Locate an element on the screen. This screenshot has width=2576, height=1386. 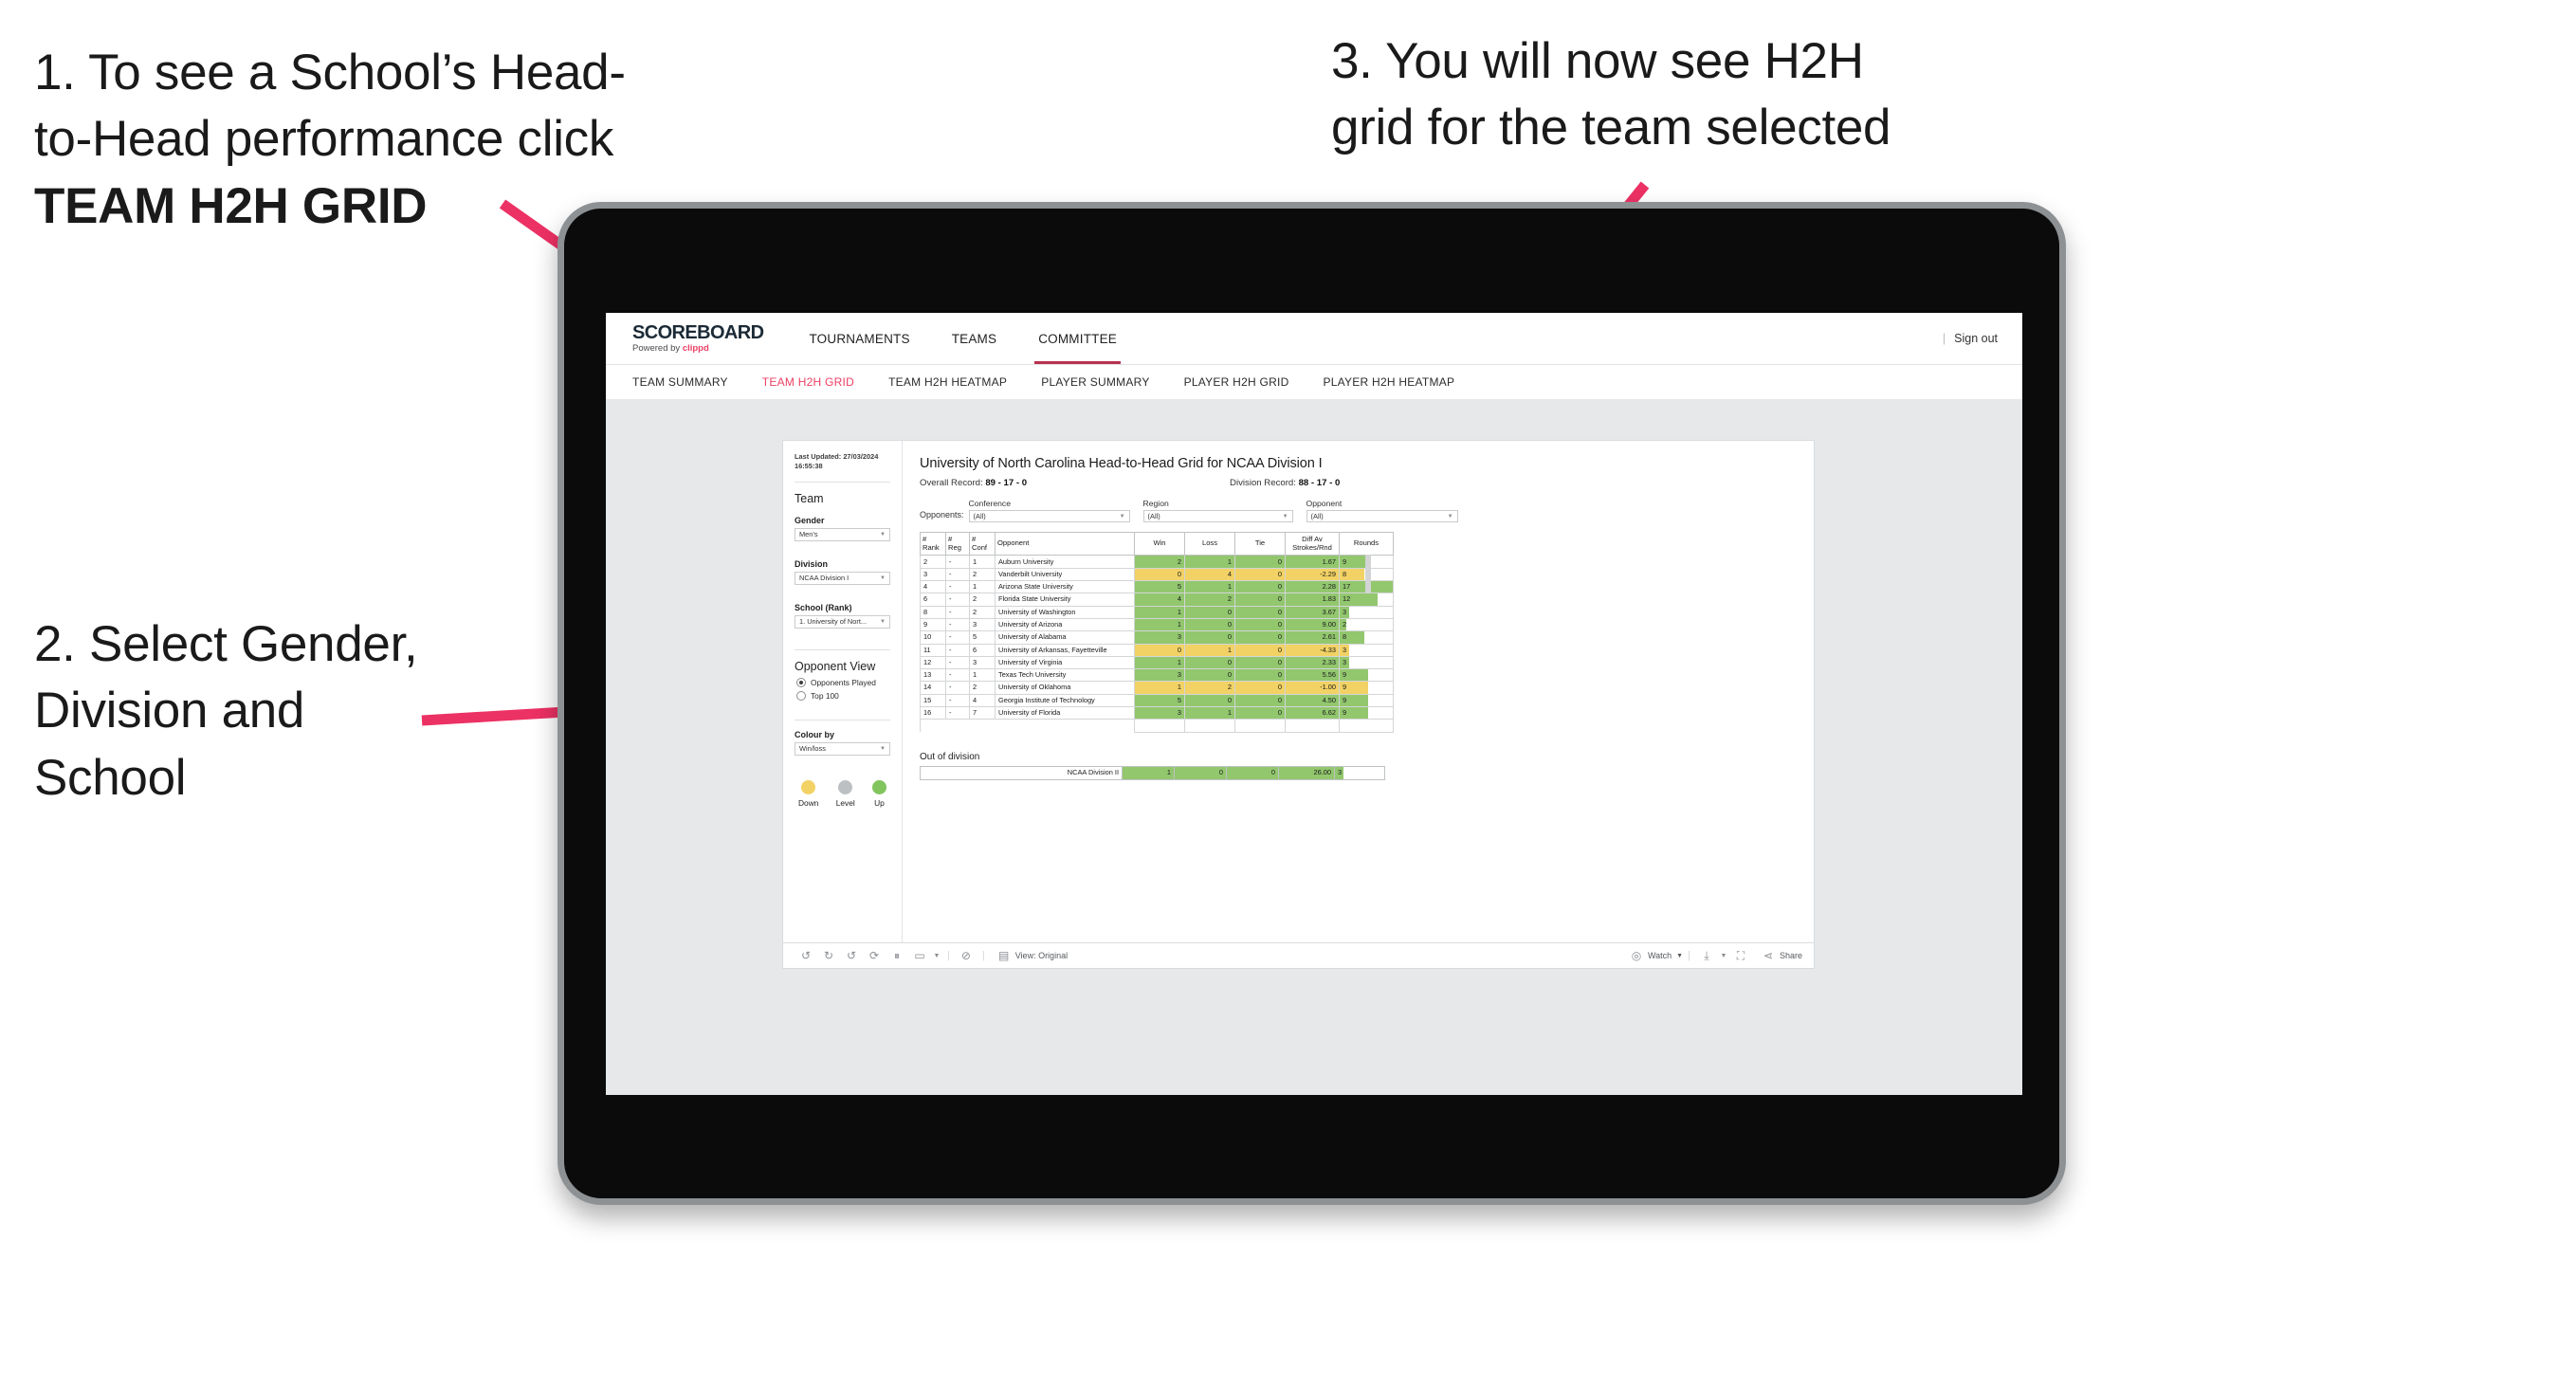
share-button: ⋖ Share is located at coordinates (1782, 956).